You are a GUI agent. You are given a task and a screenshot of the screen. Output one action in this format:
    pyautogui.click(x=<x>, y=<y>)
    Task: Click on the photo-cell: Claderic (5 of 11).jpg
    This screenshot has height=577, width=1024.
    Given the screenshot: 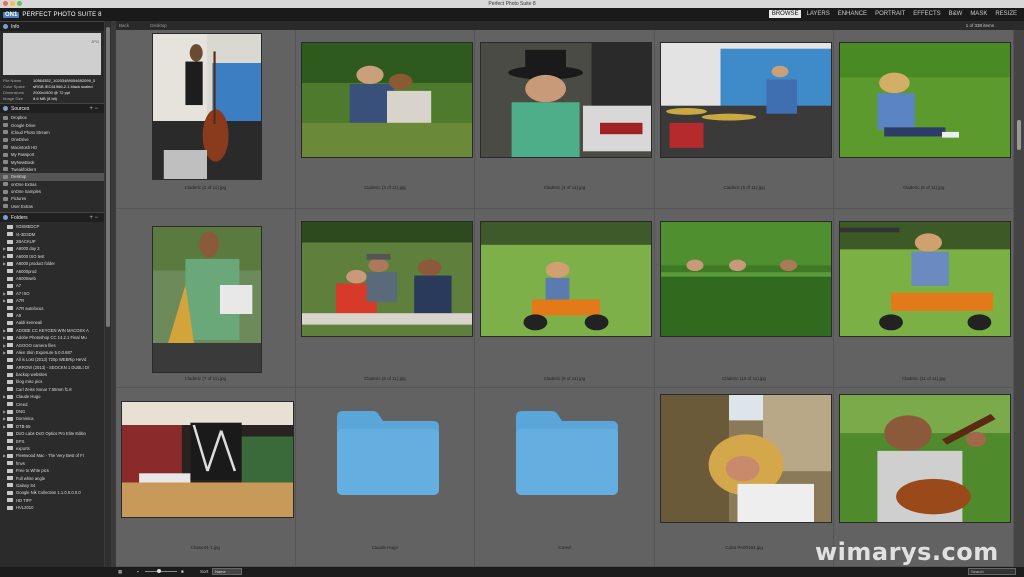 What is the action you would take?
    pyautogui.click(x=744, y=119)
    